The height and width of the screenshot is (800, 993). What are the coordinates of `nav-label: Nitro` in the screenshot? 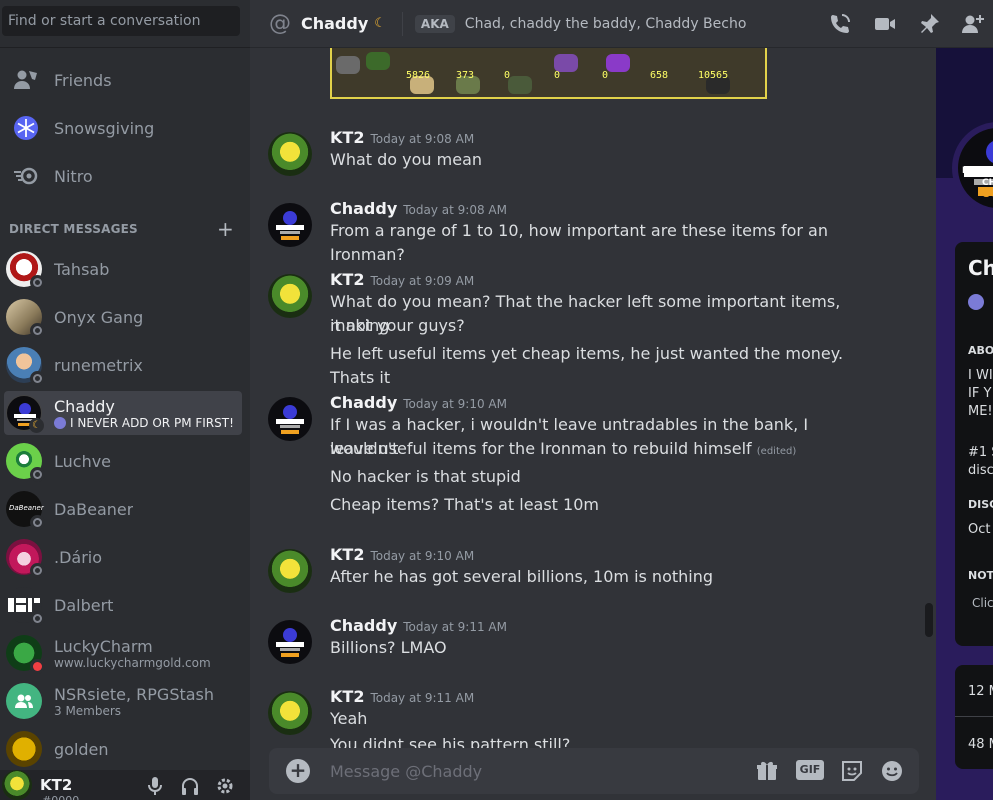 It's located at (73, 176).